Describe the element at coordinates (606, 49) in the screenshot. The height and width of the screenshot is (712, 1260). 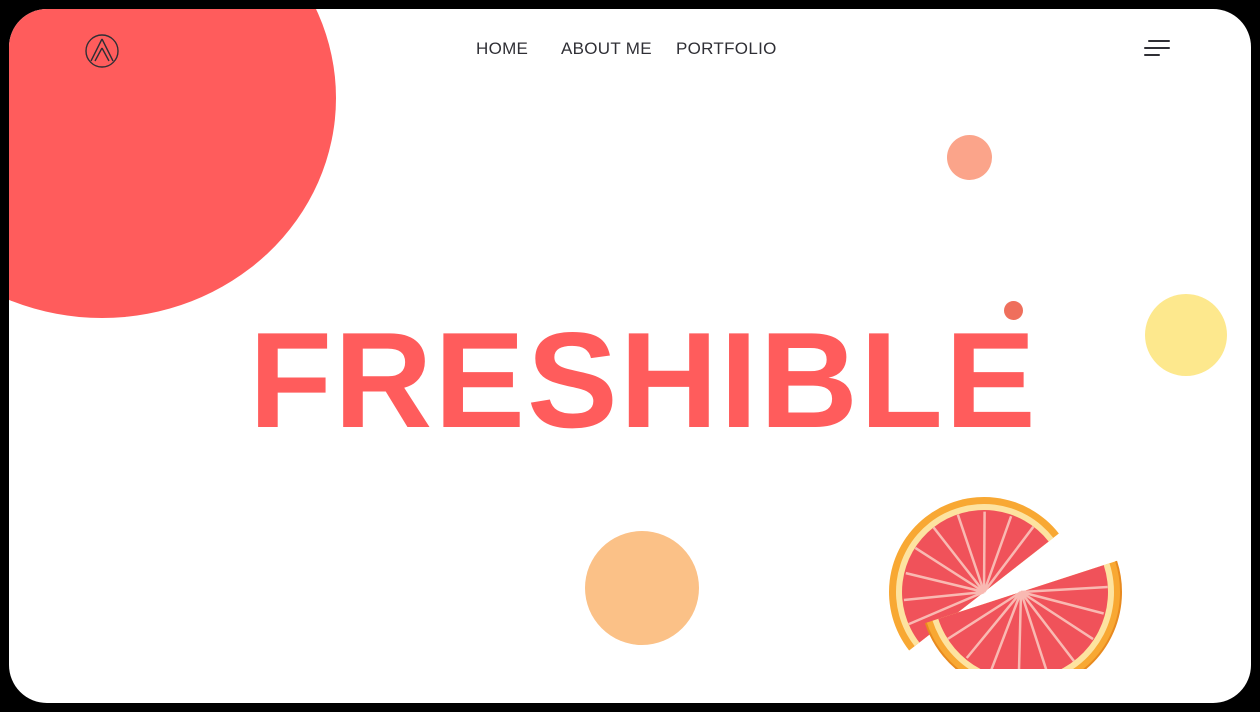
I see `nav-item-about-me: ABOUT ME` at that location.